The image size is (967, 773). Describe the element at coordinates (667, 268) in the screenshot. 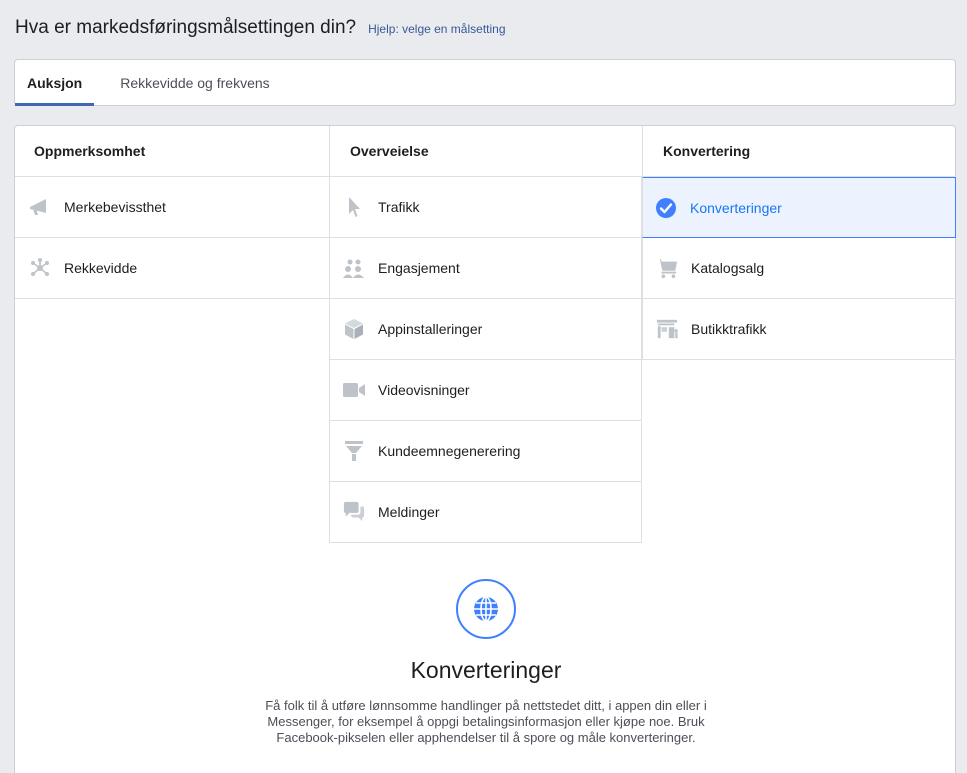

I see `shopping-cart-icon` at that location.